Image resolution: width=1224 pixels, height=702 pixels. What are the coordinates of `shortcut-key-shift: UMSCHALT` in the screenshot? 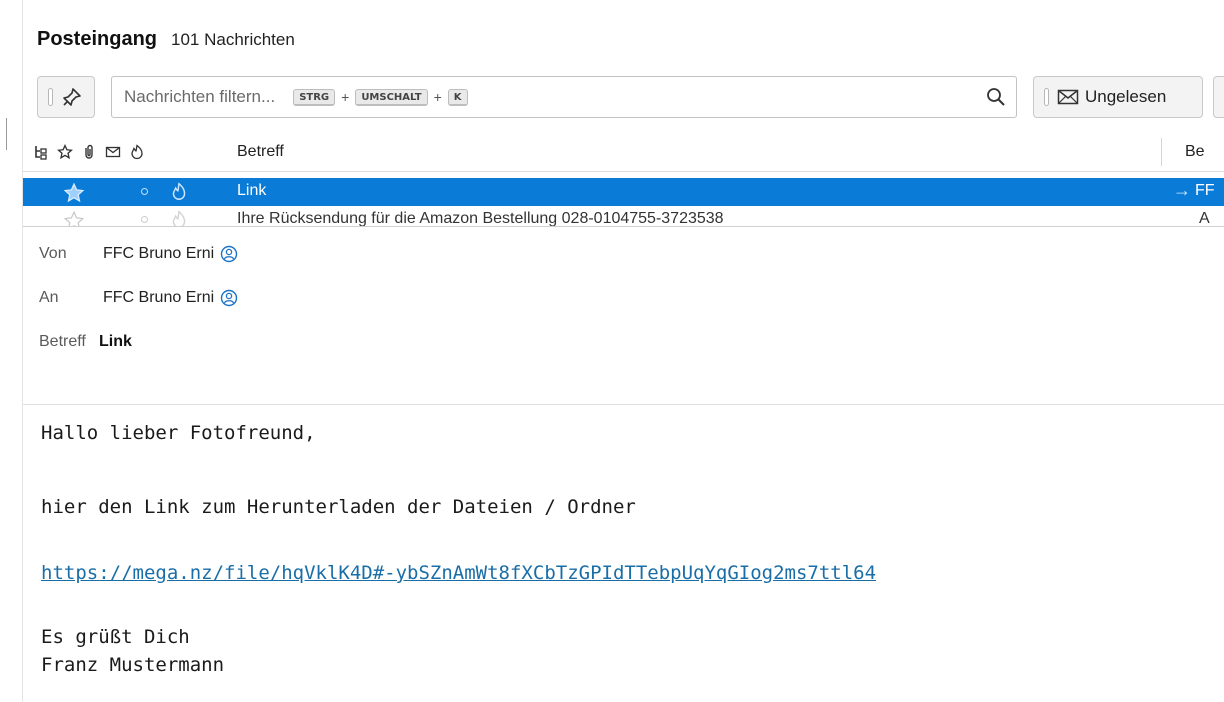 It's located at (391, 97).